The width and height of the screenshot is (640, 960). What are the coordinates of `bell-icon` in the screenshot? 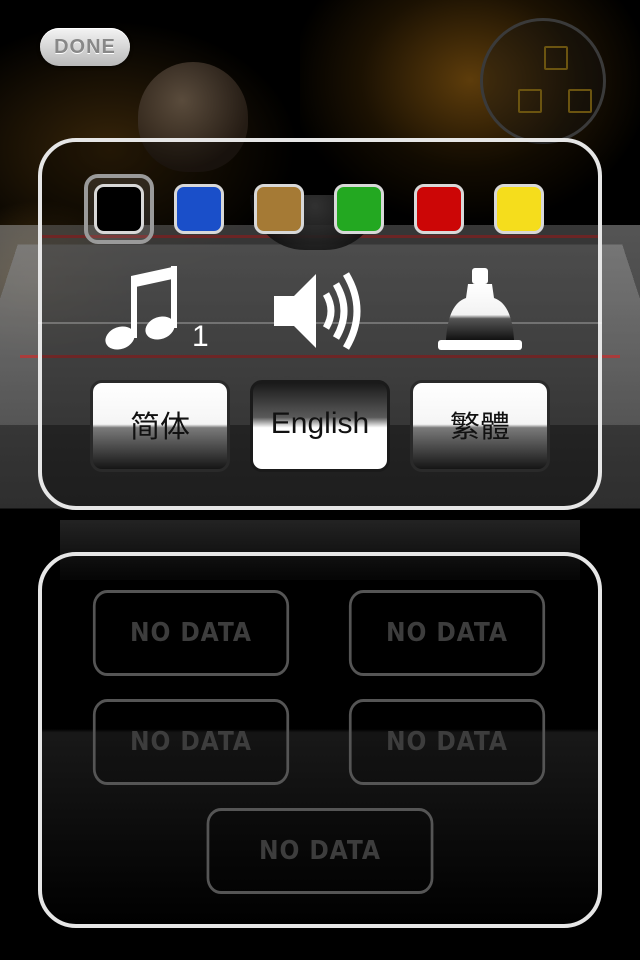 It's located at (480, 309).